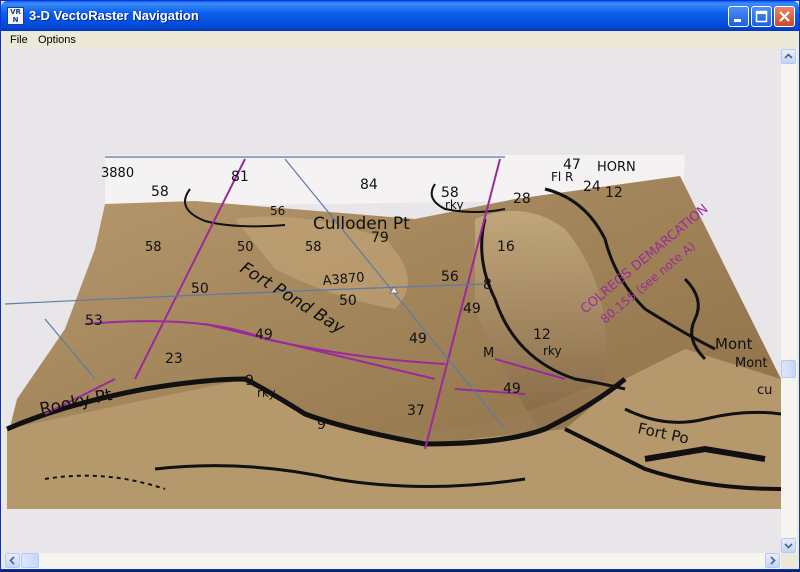  I want to click on scroll-left-icon, so click(12, 560).